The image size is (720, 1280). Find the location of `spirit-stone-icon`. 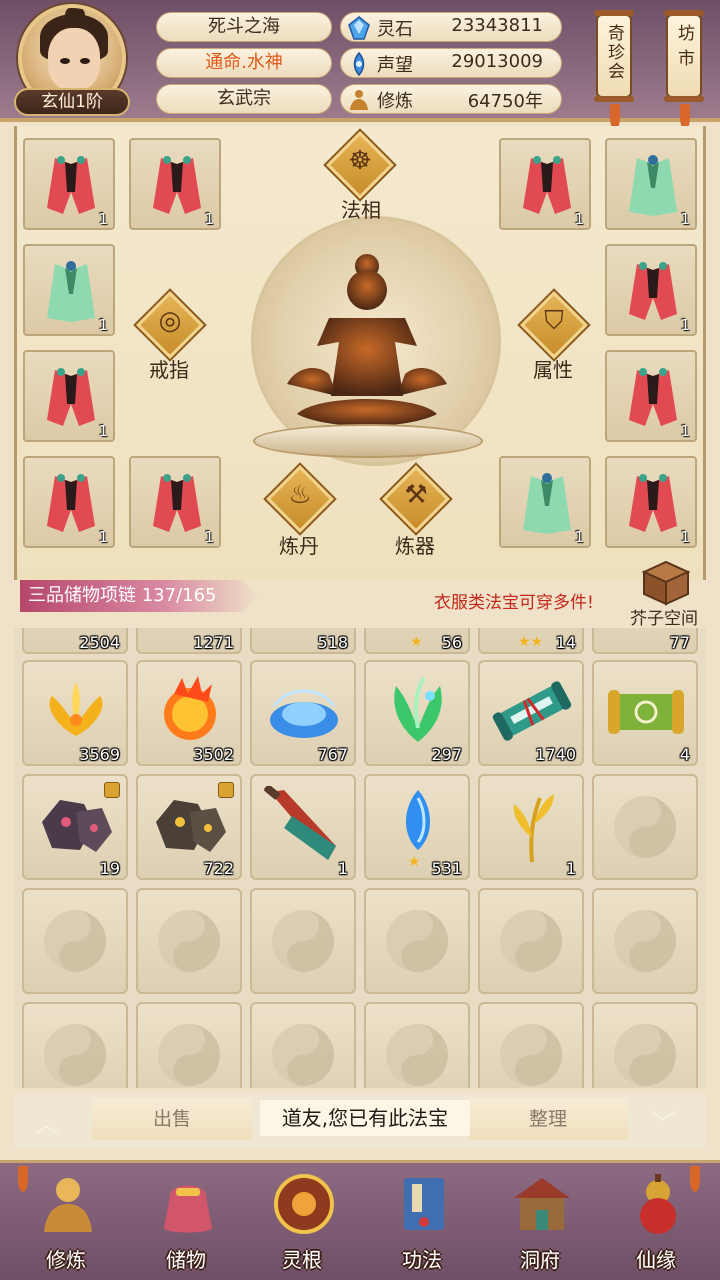

spirit-stone-icon is located at coordinates (359, 28).